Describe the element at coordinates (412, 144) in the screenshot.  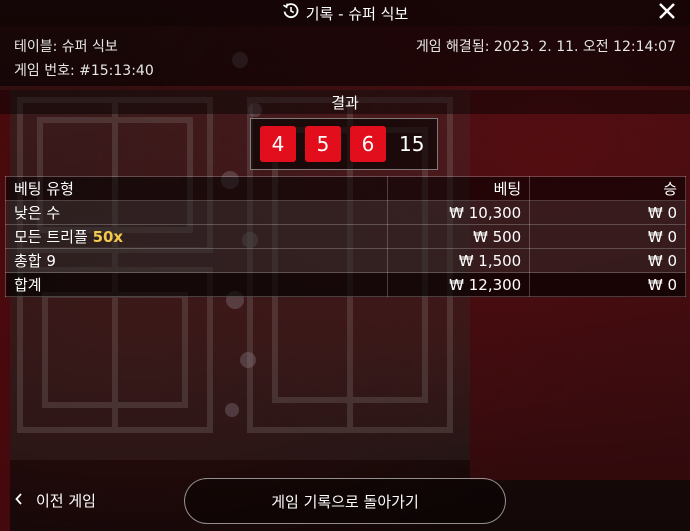
I see `dice-total: 15` at that location.